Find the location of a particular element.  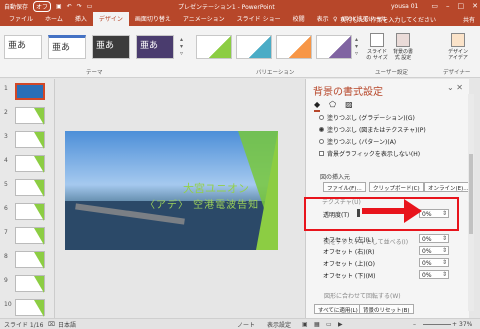

tab-review: 校閲 is located at coordinates (299, 19).